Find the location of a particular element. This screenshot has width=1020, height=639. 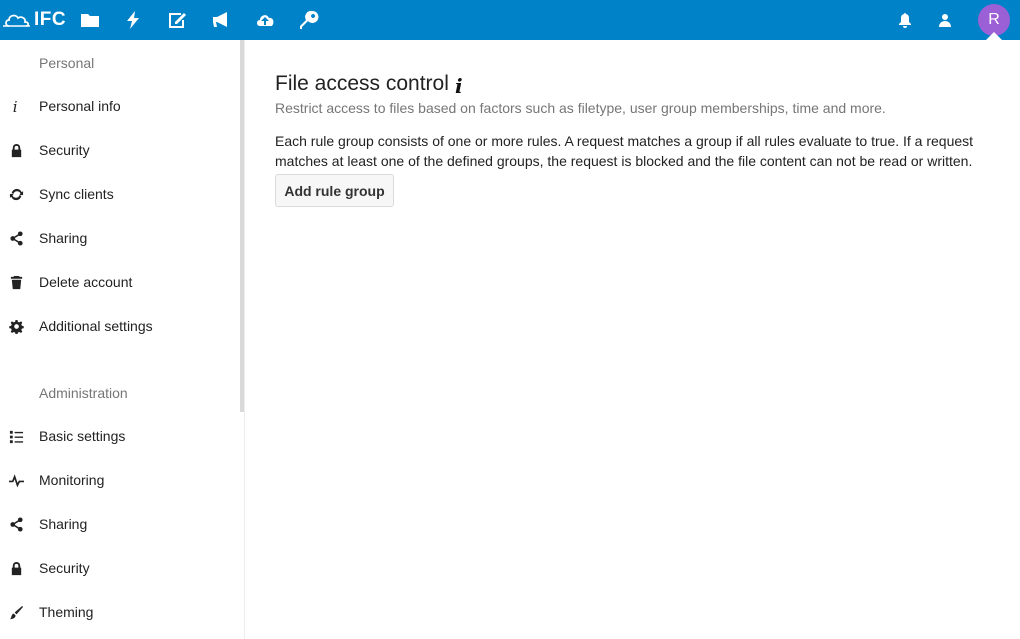

sidebar-item-personal-info: i Personal info is located at coordinates (120, 106).